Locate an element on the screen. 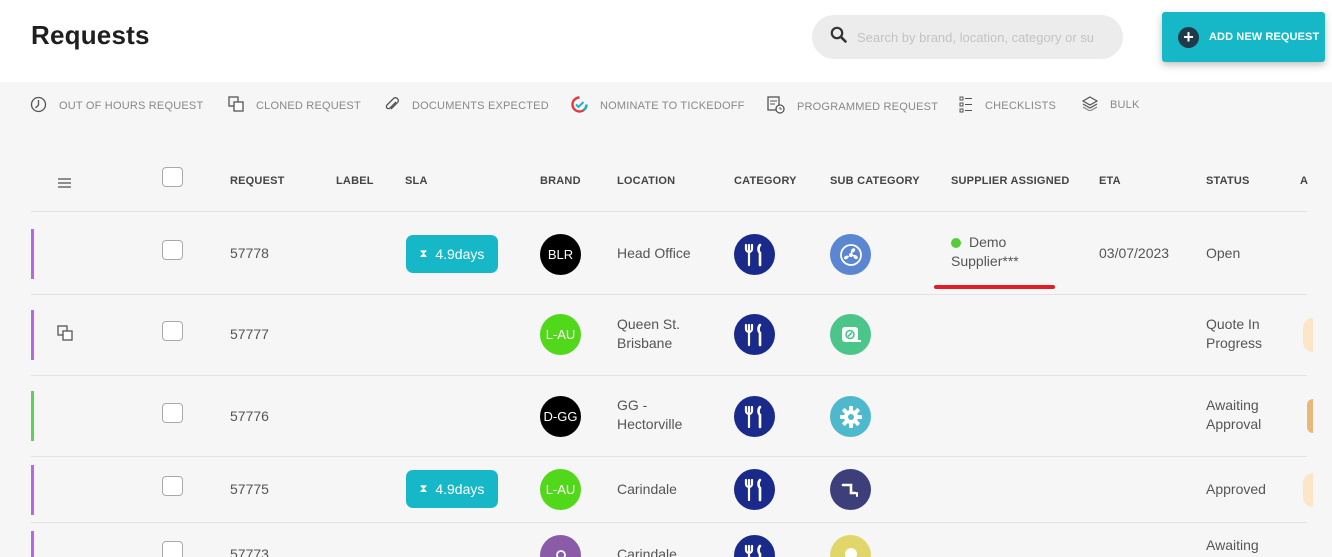  legend-bulk: BULK is located at coordinates (1110, 105).